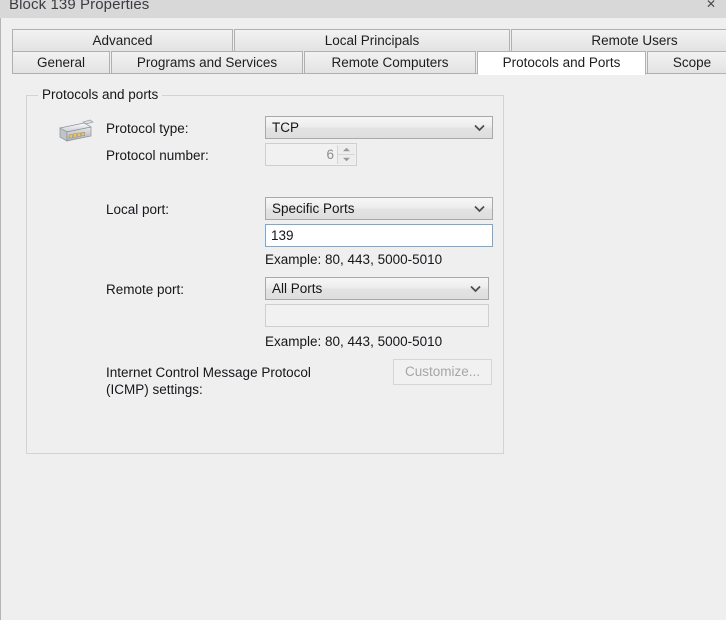  I want to click on remote-port-label: Remote port:, so click(145, 289).